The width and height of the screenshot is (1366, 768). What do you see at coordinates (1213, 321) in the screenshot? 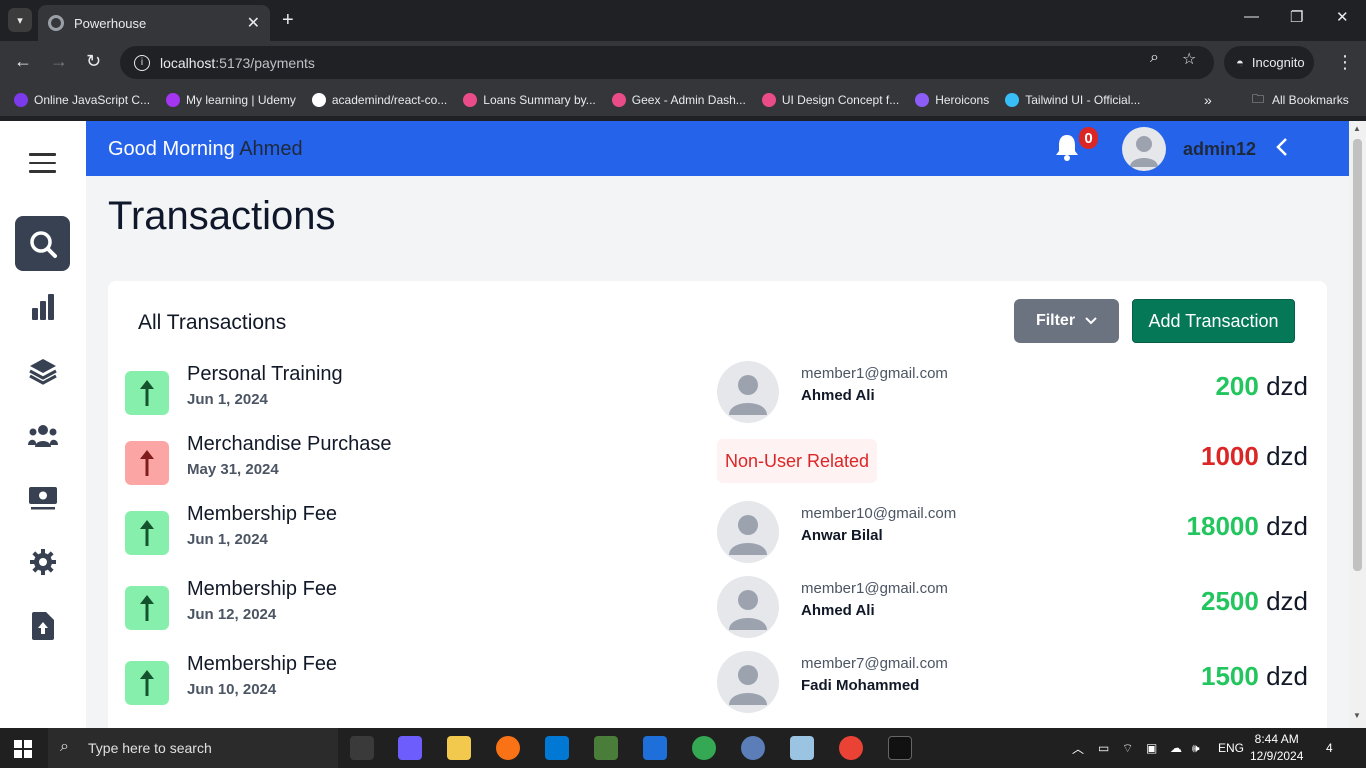
I see `add-transaction-button: Add Transaction` at bounding box center [1213, 321].